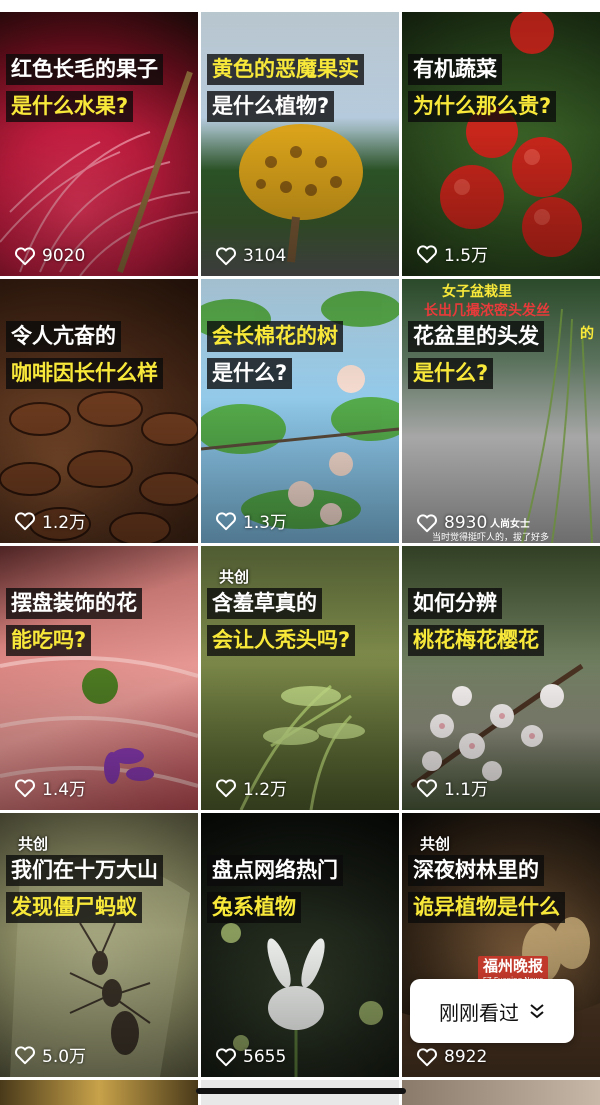 This screenshot has height=1105, width=600. Describe the element at coordinates (510, 524) in the screenshot. I see `pot-caption-name: 人尚女士` at that location.